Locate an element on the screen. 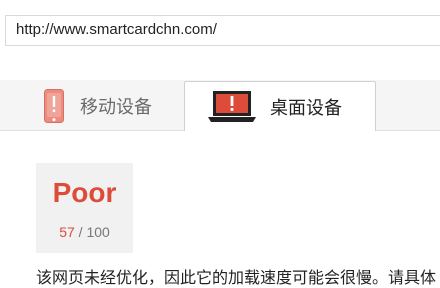 The height and width of the screenshot is (288, 440). score-card: Poor 57 / 100 is located at coordinates (84, 208).